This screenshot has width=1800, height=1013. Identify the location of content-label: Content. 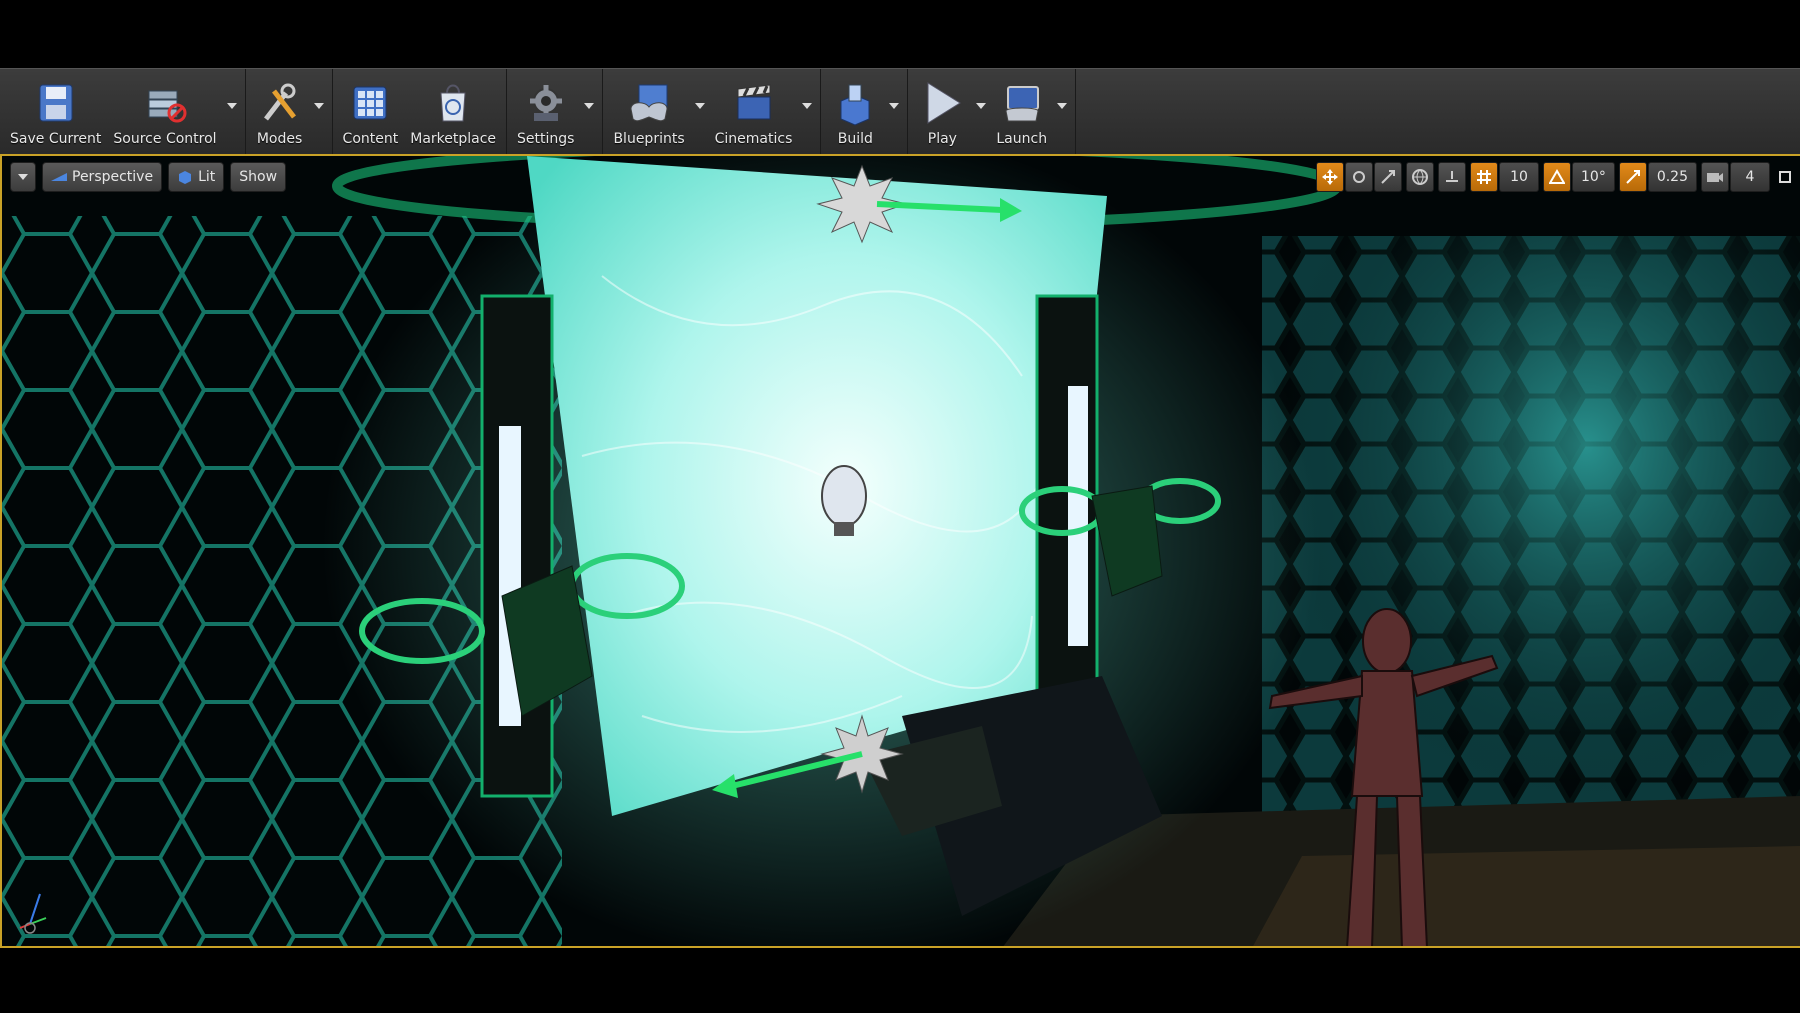
(370, 139).